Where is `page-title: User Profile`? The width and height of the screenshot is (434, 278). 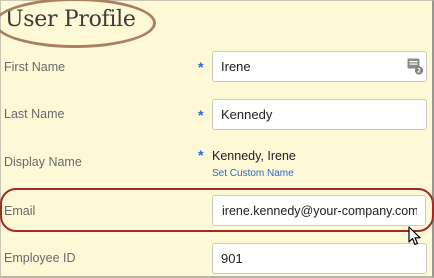 page-title: User Profile is located at coordinates (70, 19).